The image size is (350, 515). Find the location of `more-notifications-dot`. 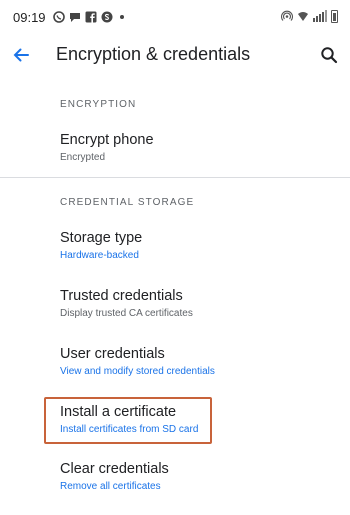

more-notifications-dot is located at coordinates (122, 17).